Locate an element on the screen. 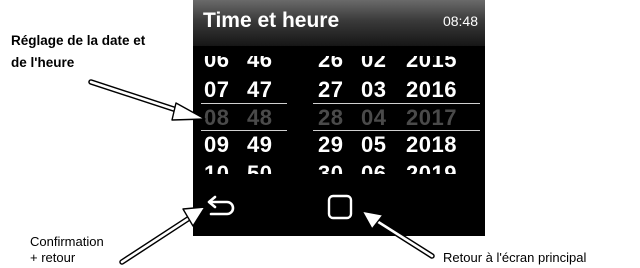 The width and height of the screenshot is (640, 268). arrow-to-selected-row is located at coordinates (147, 100).